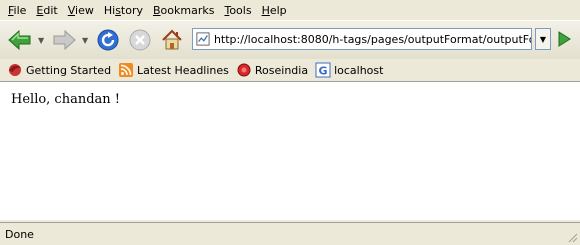 This screenshot has width=580, height=245. I want to click on menu-bookmarks-label: ookmarks, so click(187, 10).